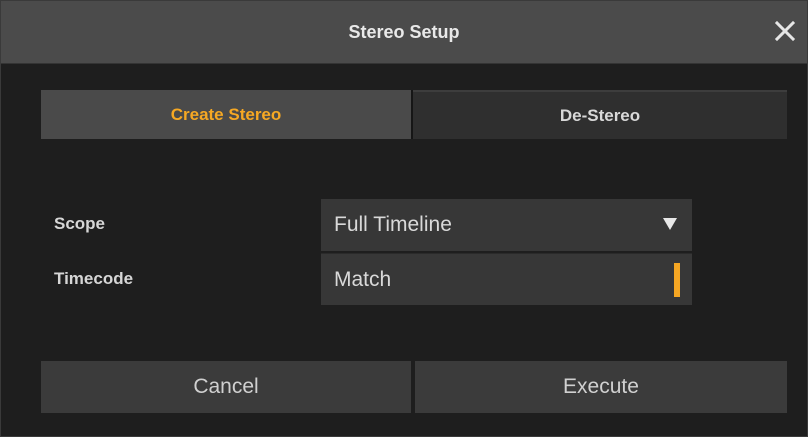  Describe the element at coordinates (393, 224) in the screenshot. I see `scope-value: Full Timeline` at that location.